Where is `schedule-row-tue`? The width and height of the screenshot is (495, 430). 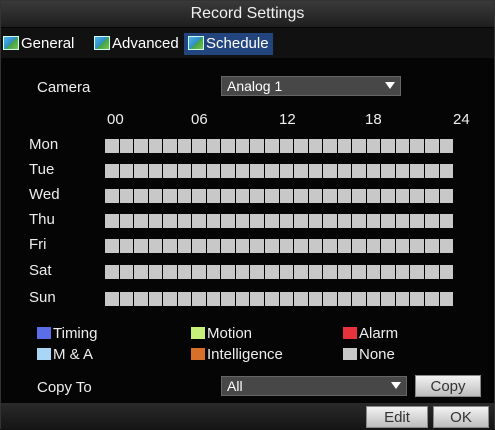
schedule-row-tue is located at coordinates (279, 171).